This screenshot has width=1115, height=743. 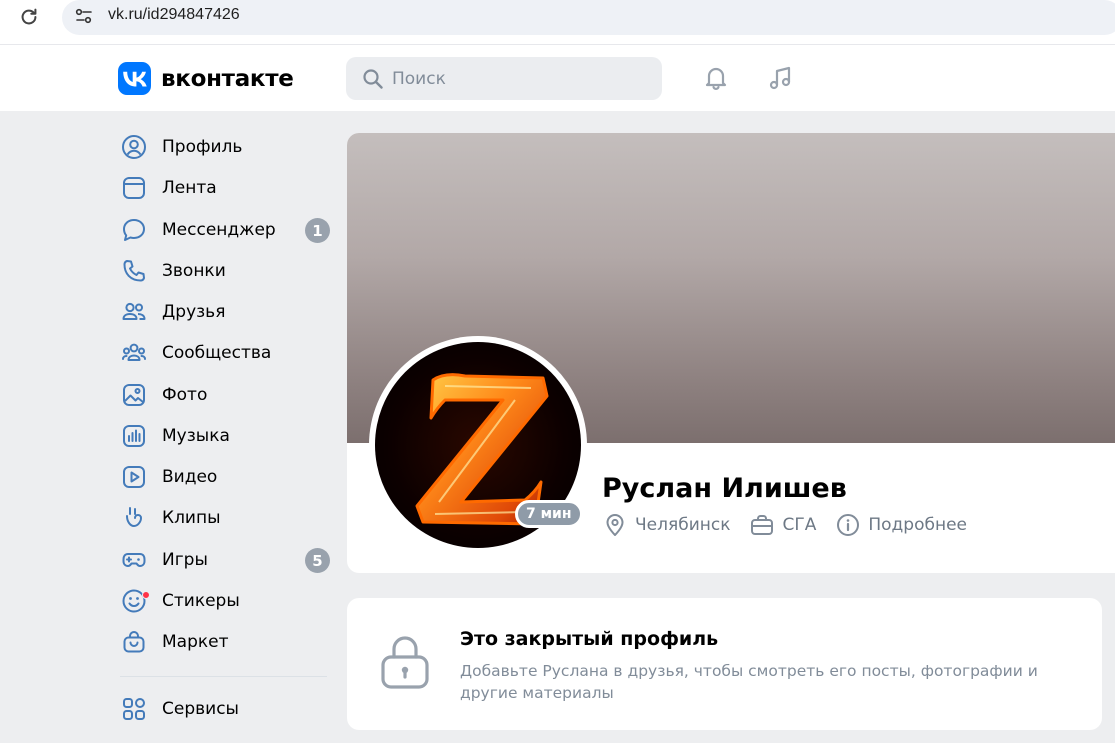 What do you see at coordinates (781, 78) in the screenshot?
I see `music-note-icon` at bounding box center [781, 78].